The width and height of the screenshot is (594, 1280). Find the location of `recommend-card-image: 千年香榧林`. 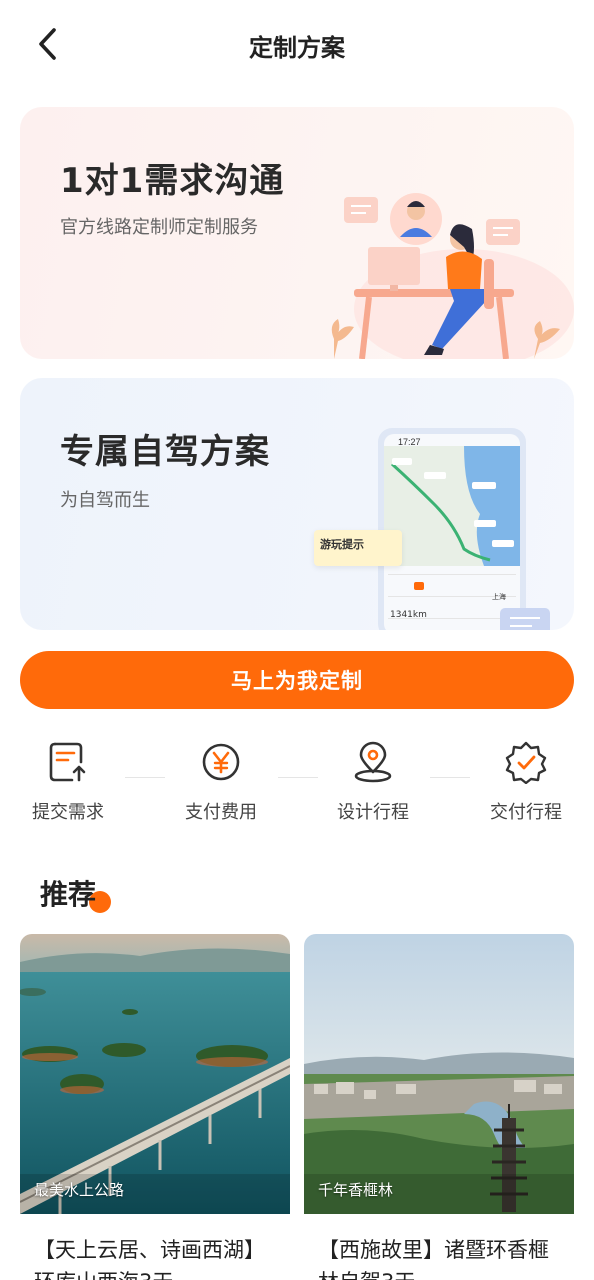

recommend-card-image: 千年香榧林 is located at coordinates (439, 1074).